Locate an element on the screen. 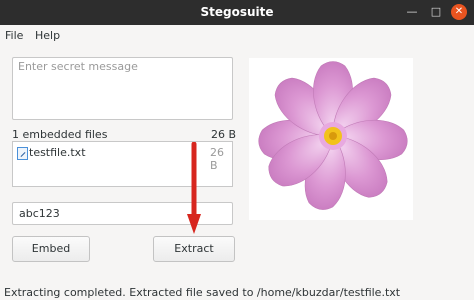  title-bar: Stegosuite — □ ✕ is located at coordinates (237, 12).